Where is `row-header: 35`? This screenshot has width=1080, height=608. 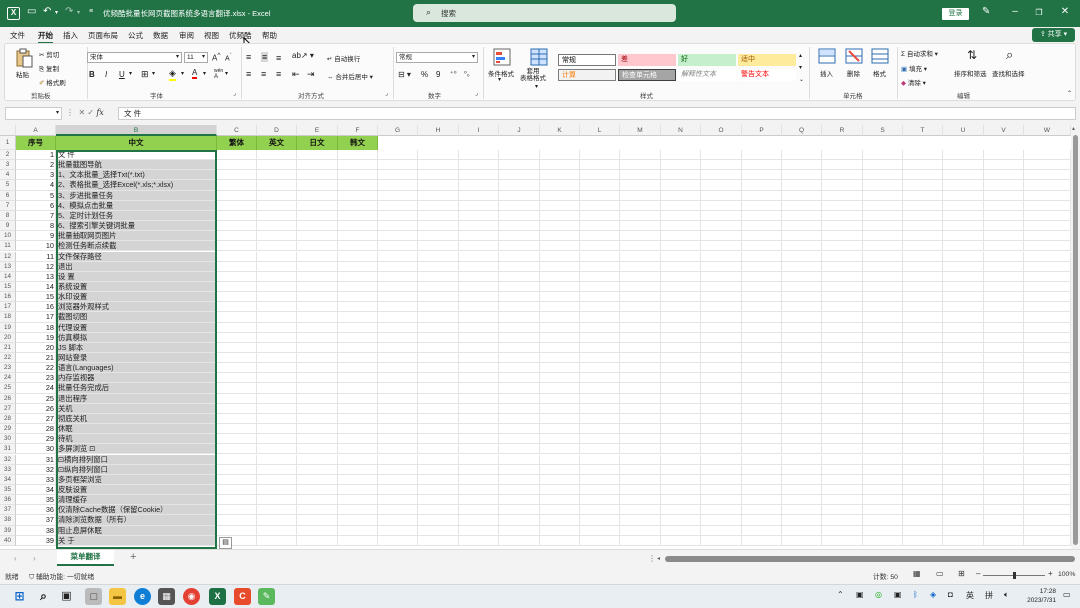
row-header: 35 is located at coordinates (8, 490).